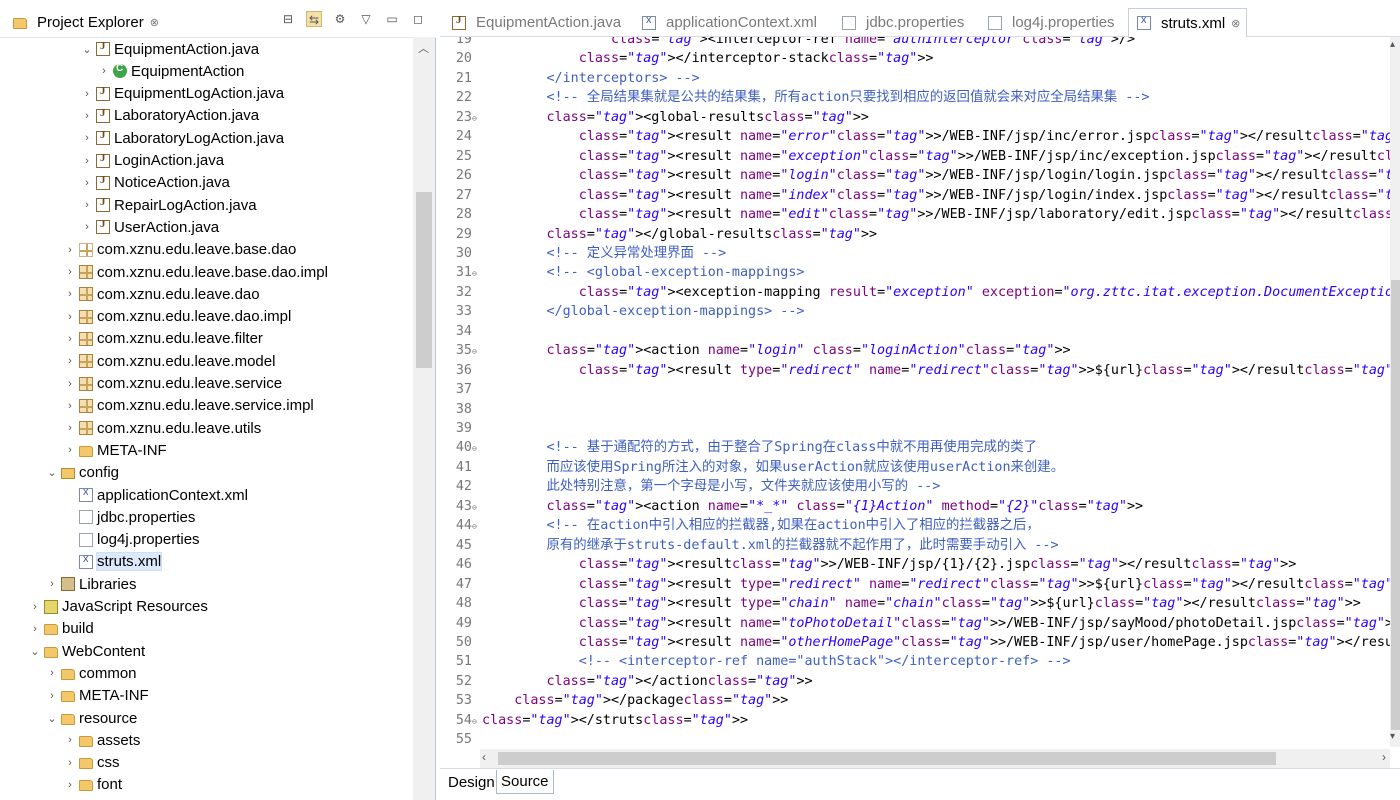 Image resolution: width=1400 pixels, height=800 pixels. I want to click on link-with-editor-icon: ⇆, so click(314, 19).